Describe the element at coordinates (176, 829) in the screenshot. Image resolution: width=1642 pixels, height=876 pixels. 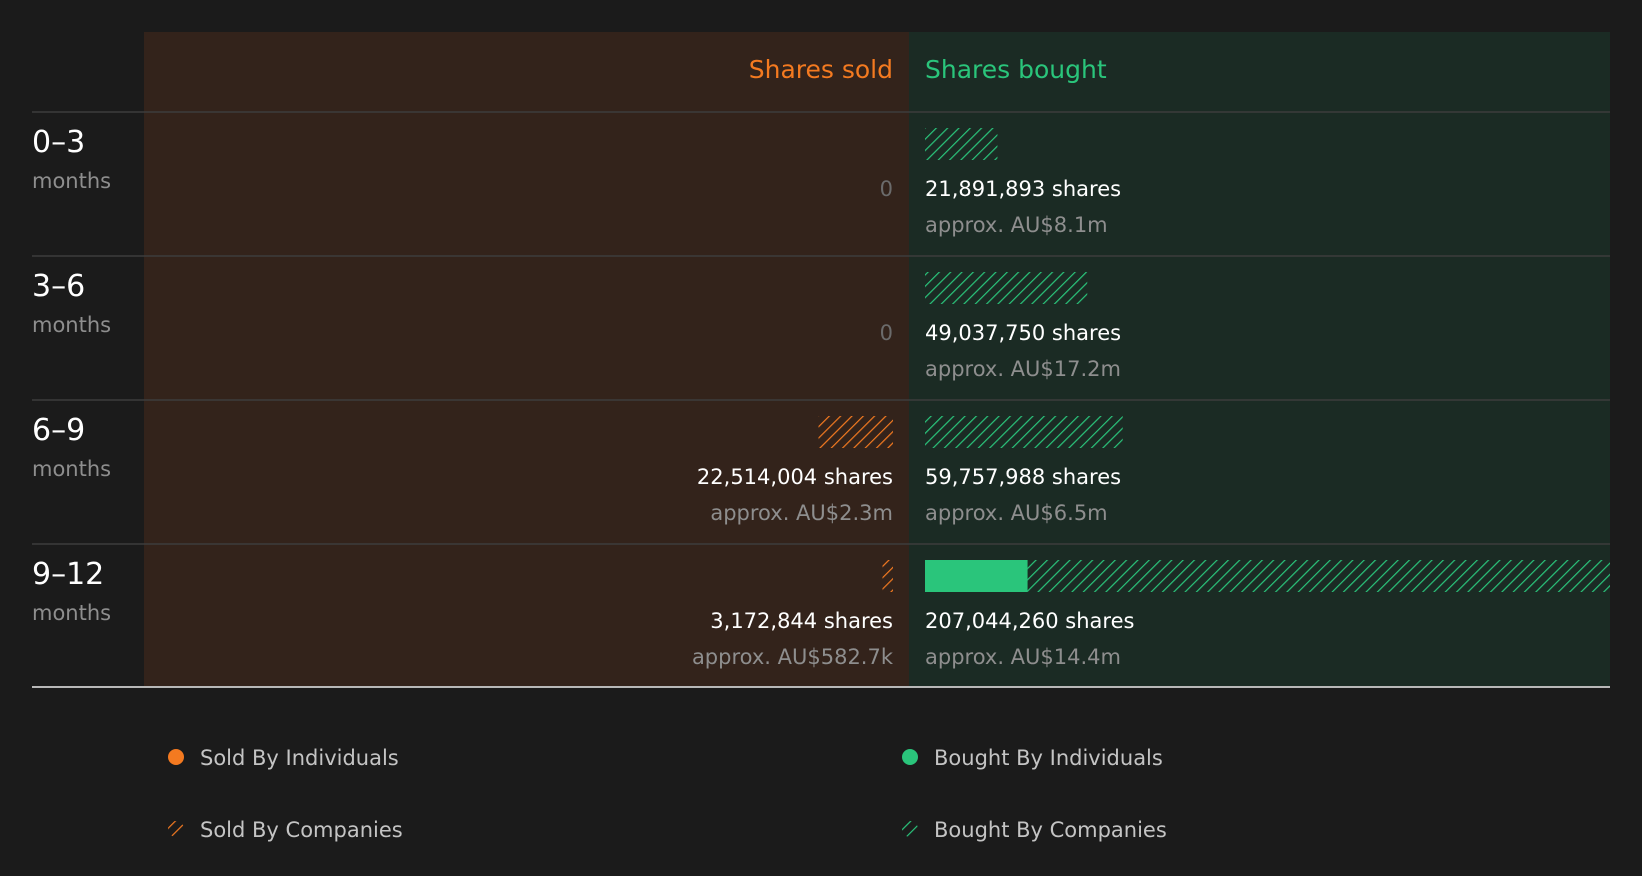
I see `legend-swatch-sold-companies` at that location.